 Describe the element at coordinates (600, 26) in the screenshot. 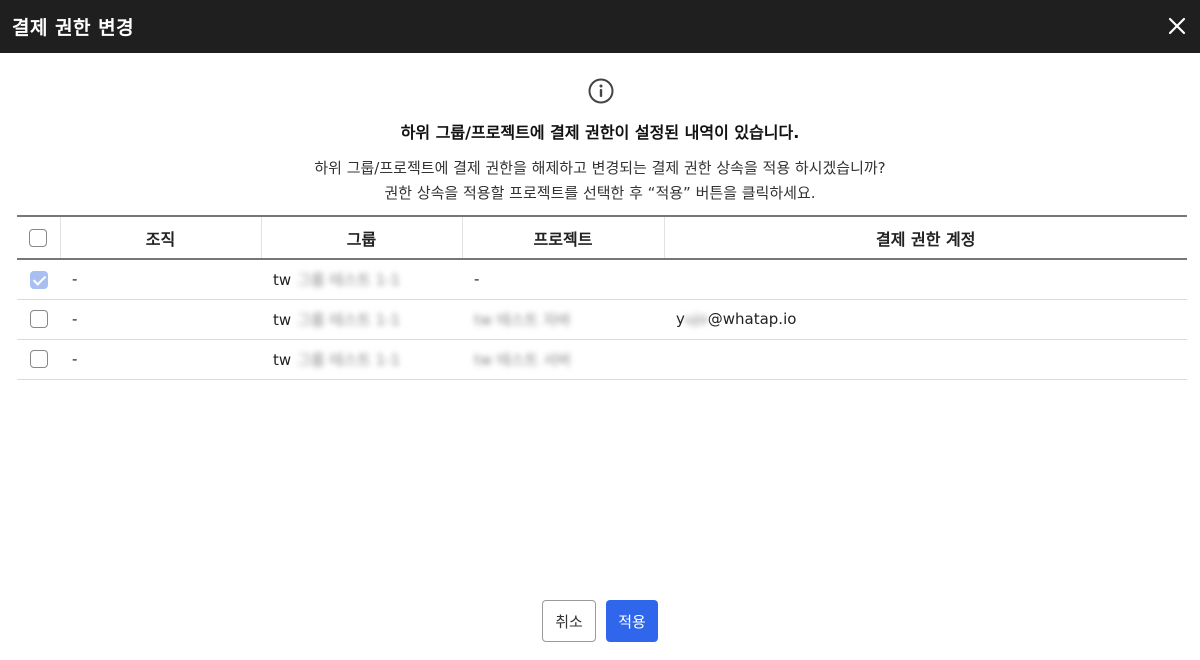

I see `dialog-titlebar: 결제 권한 변경` at that location.